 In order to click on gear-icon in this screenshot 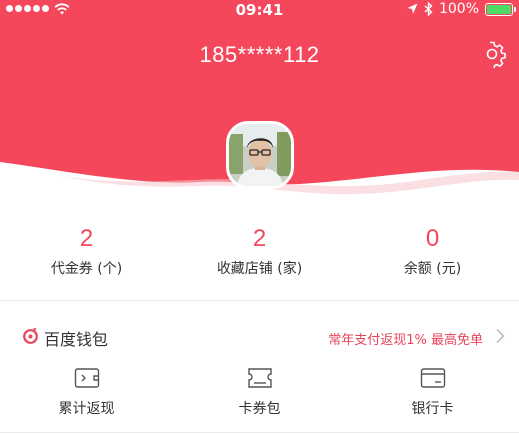, I will do `click(492, 54)`.